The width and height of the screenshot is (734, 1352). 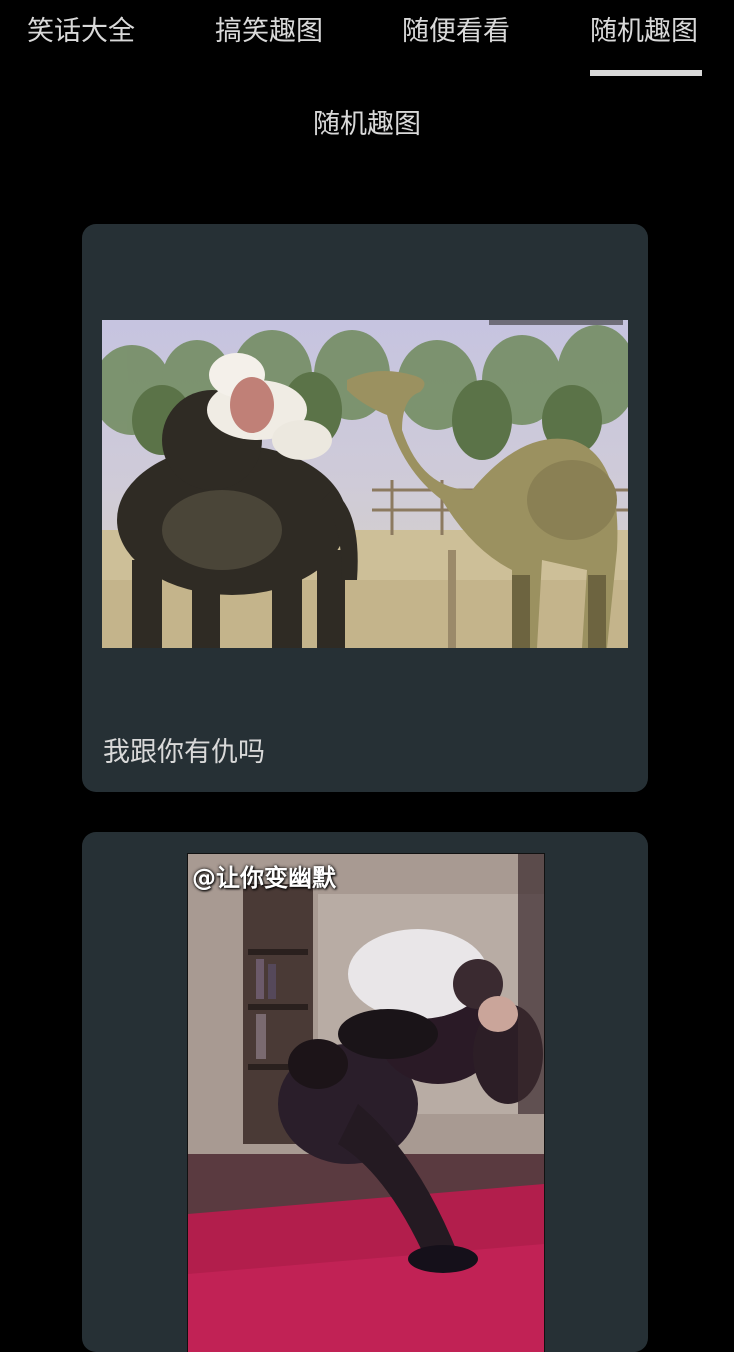 I want to click on tab-label: 随机趣图, so click(x=644, y=31).